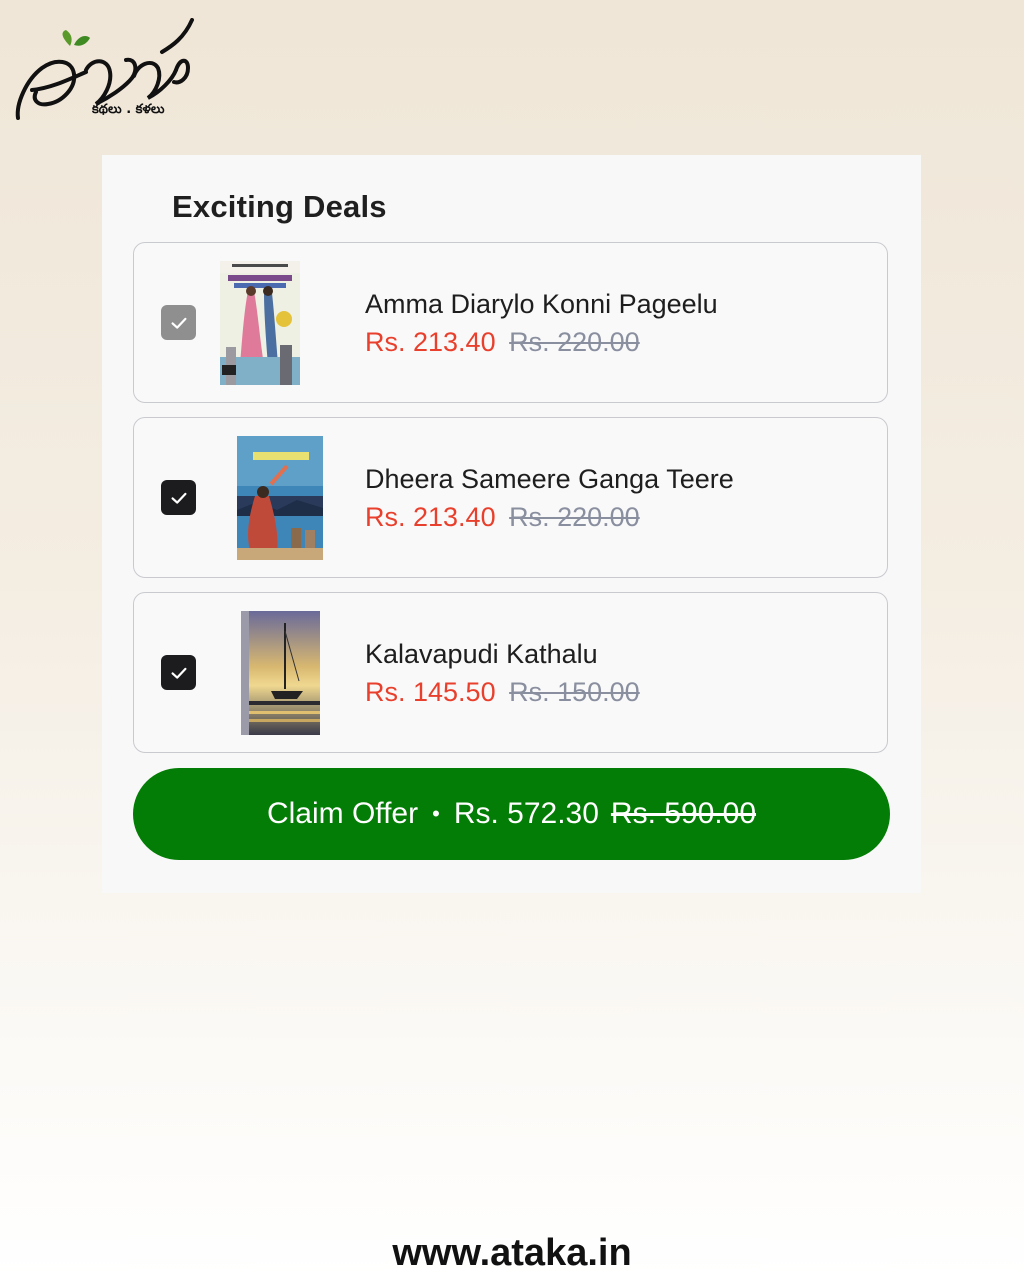 The width and height of the screenshot is (1024, 1280). Describe the element at coordinates (128, 109) in the screenshot. I see `brand-tagline: కథలు . కళలు` at that location.